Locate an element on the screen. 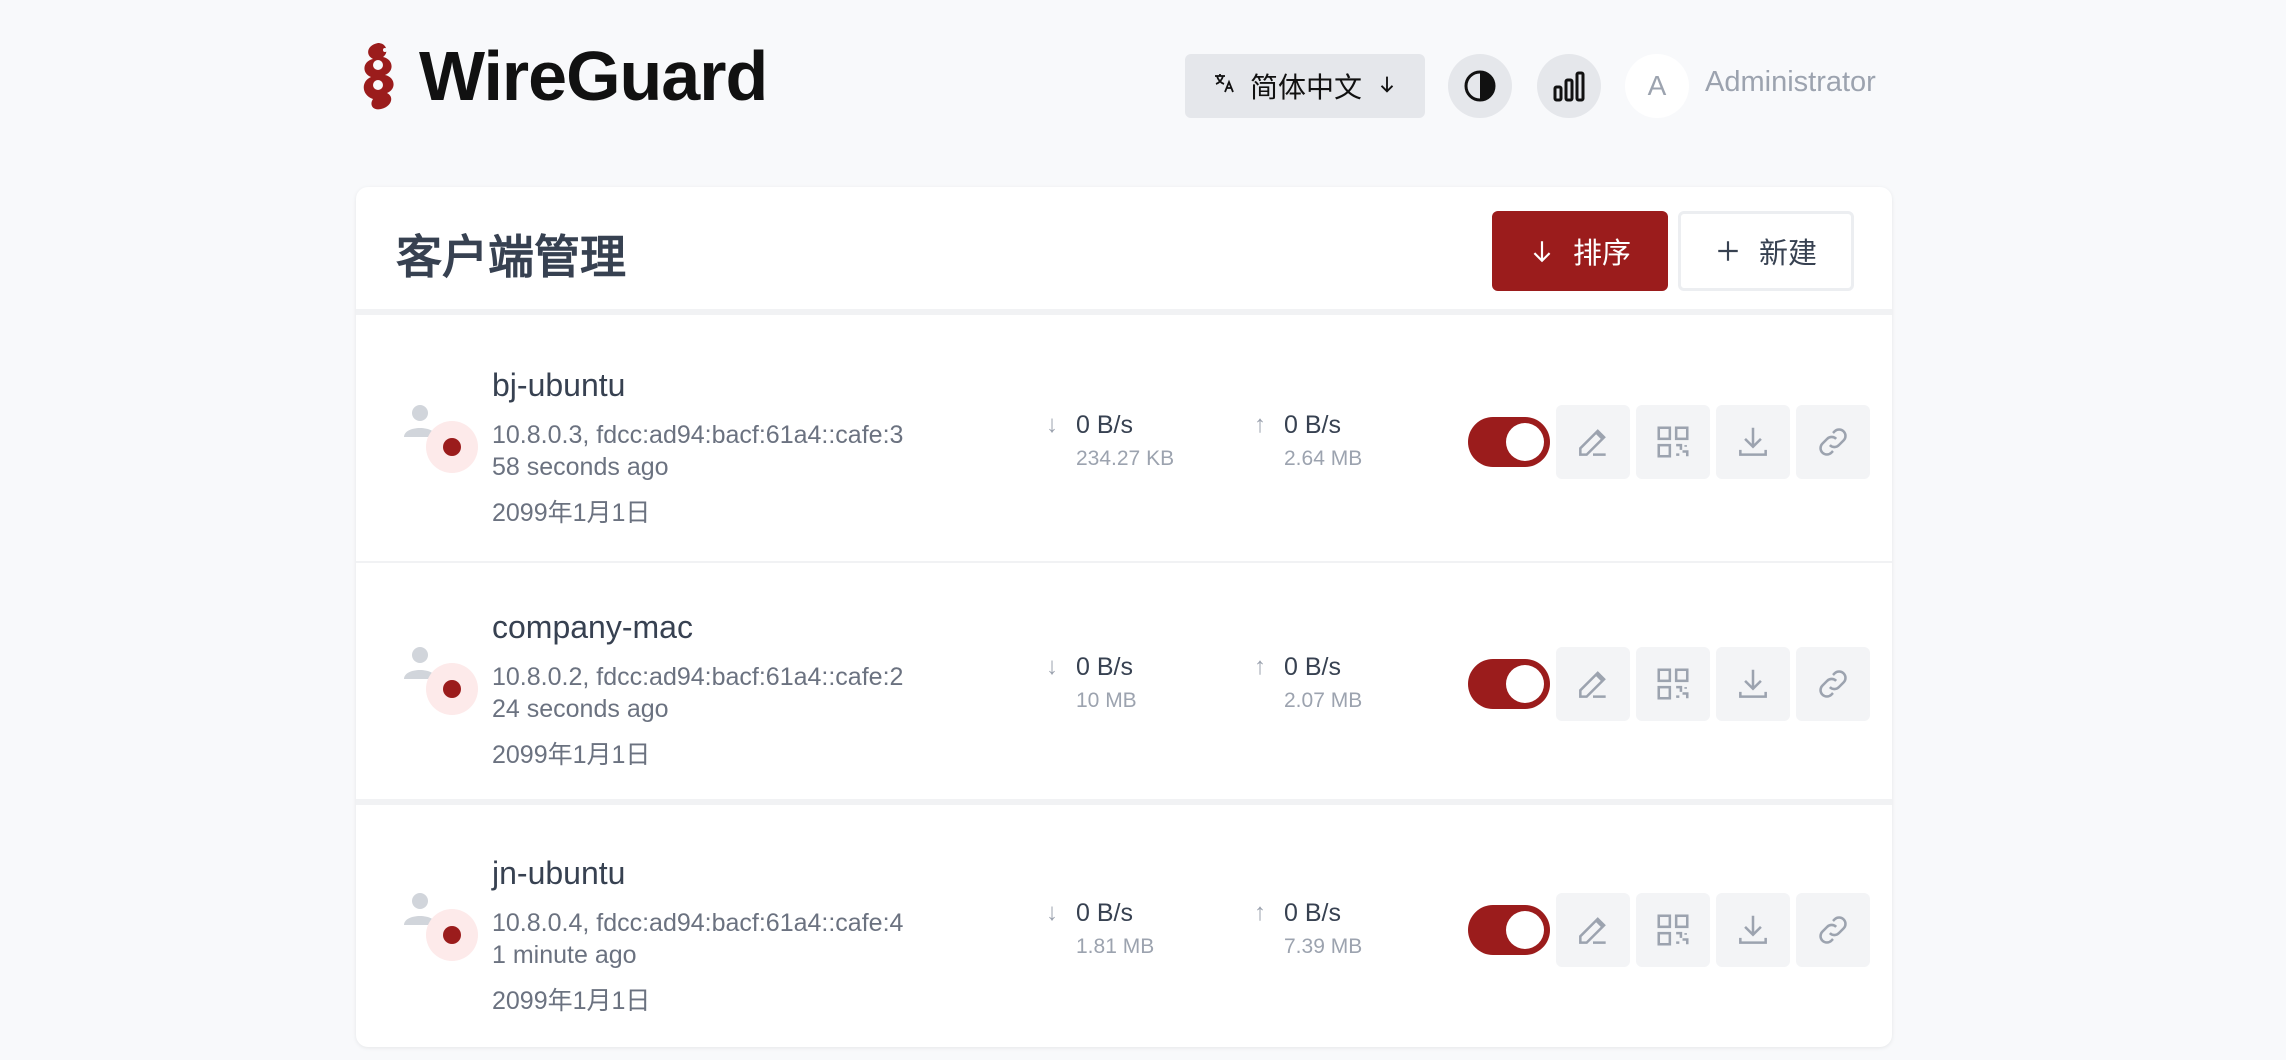  arrow-down-icon is located at coordinates (1542, 252).